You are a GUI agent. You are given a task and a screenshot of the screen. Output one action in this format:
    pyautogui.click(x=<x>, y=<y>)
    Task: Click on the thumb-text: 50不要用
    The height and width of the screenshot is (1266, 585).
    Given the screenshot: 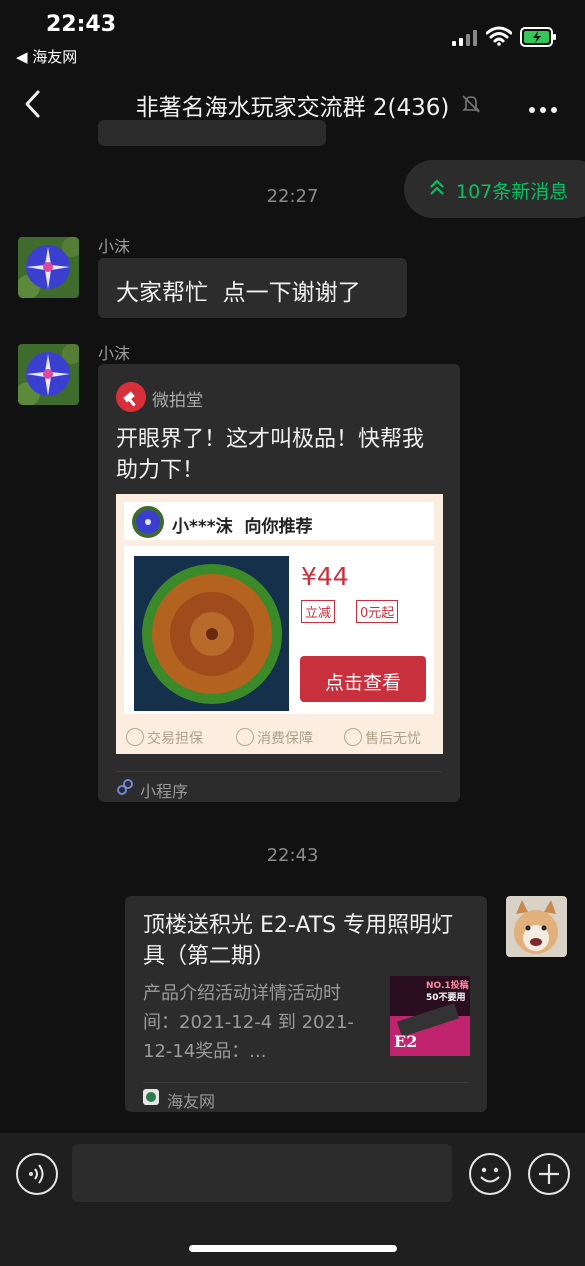 What is the action you would take?
    pyautogui.click(x=446, y=998)
    